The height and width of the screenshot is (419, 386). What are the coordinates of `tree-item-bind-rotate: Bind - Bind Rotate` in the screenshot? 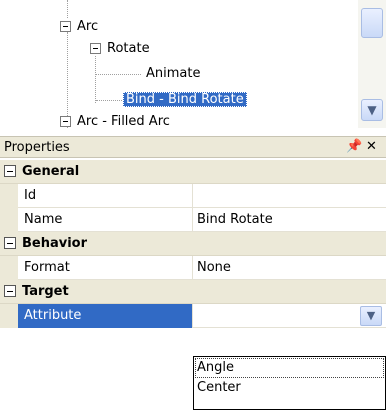 It's located at (185, 100).